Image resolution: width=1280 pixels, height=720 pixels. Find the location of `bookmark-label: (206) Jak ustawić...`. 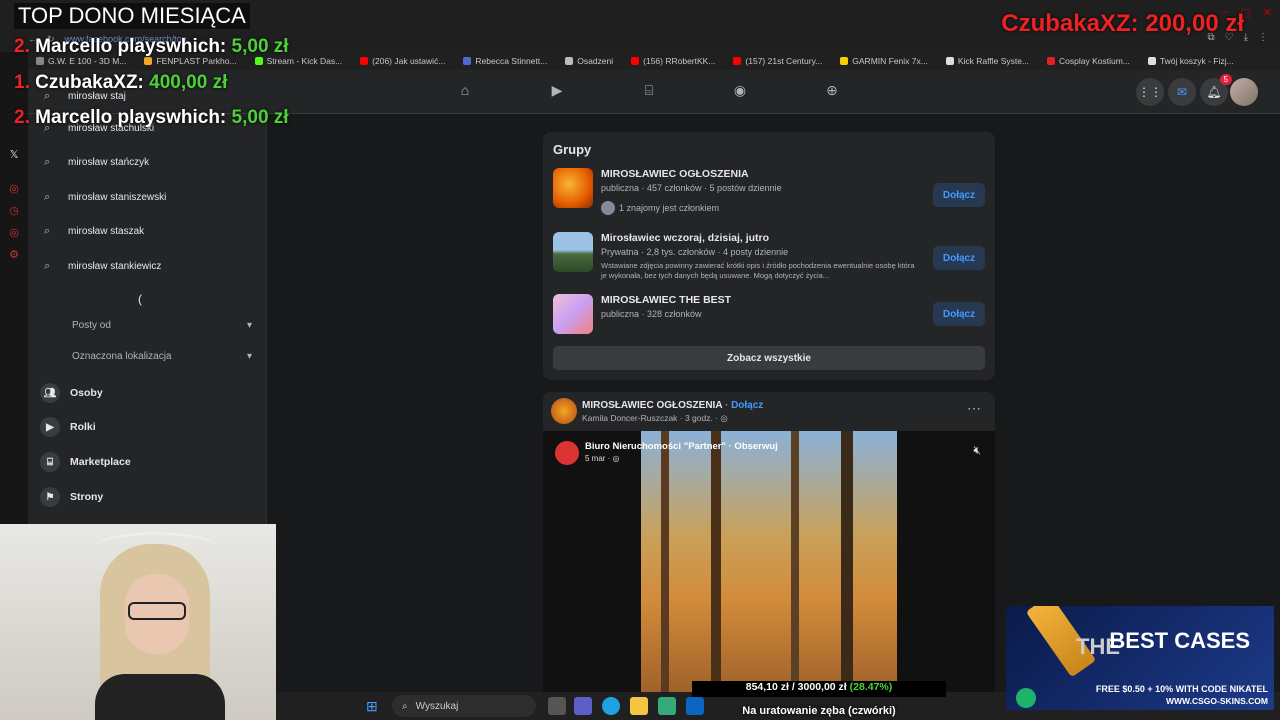

bookmark-label: (206) Jak ustawić... is located at coordinates (409, 61).